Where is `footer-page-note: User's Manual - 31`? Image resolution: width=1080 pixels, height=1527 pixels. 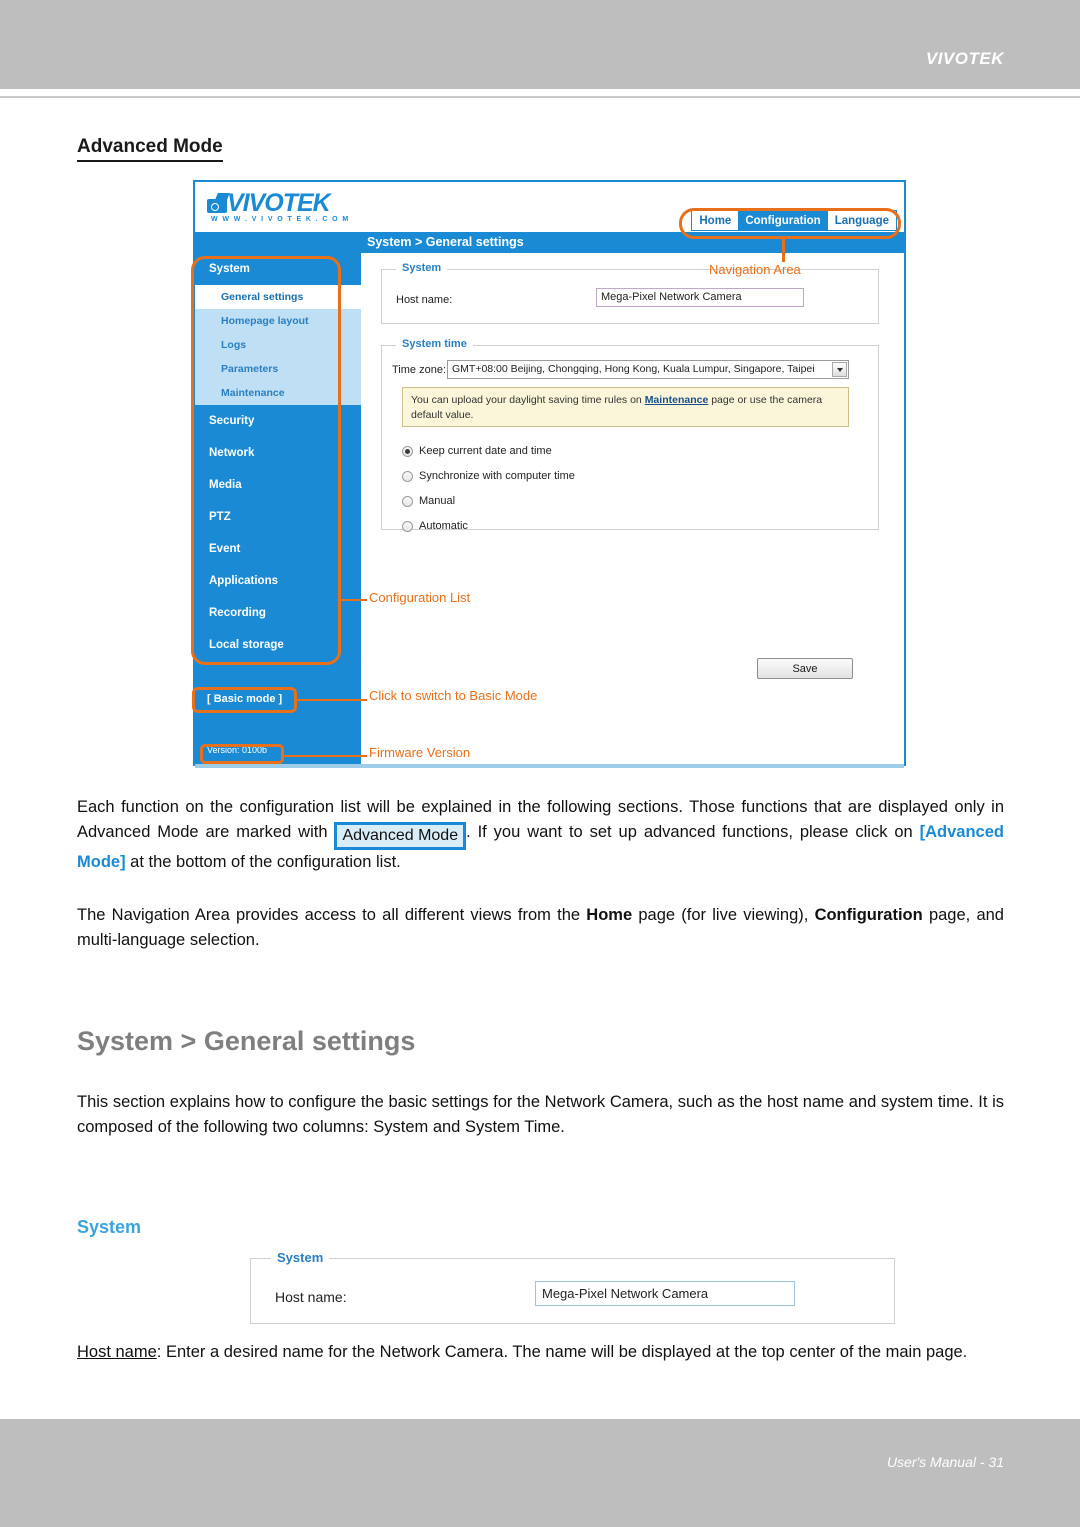 footer-page-note: User's Manual - 31 is located at coordinates (945, 1462).